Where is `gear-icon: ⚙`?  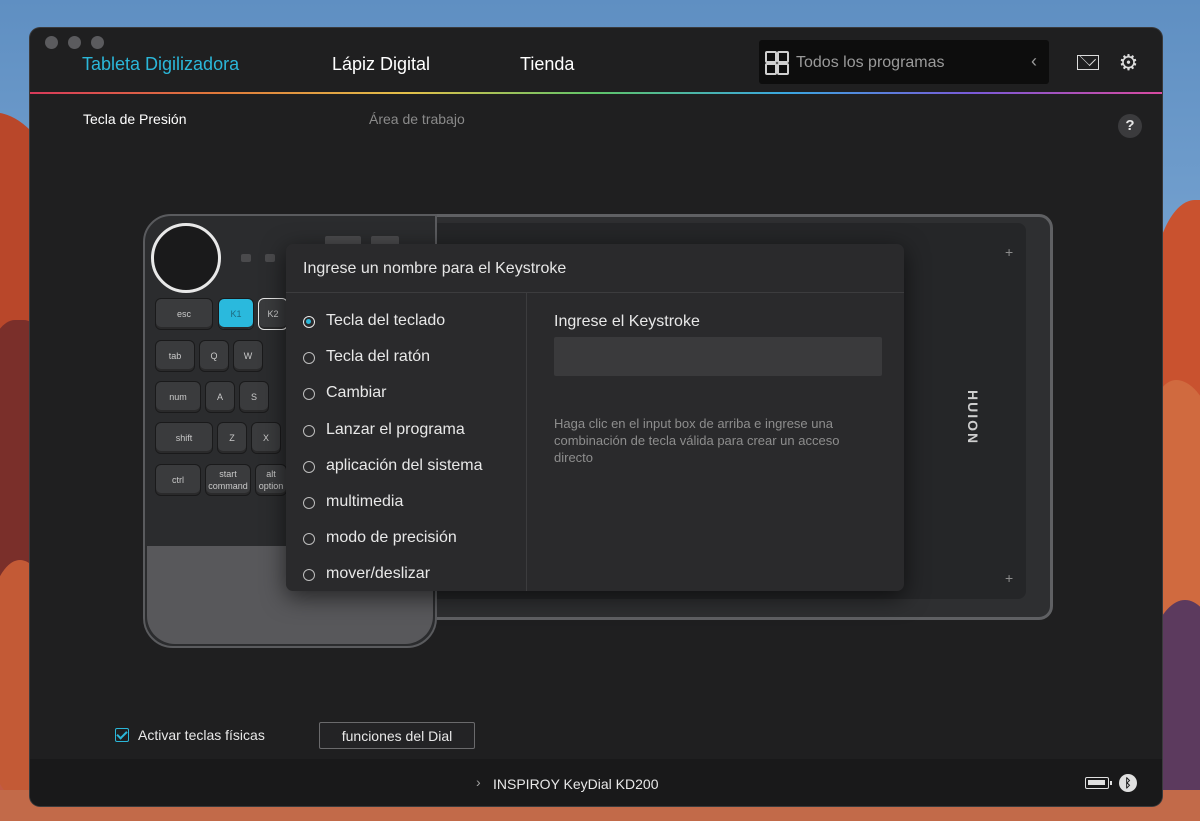 gear-icon: ⚙ is located at coordinates (1128, 63).